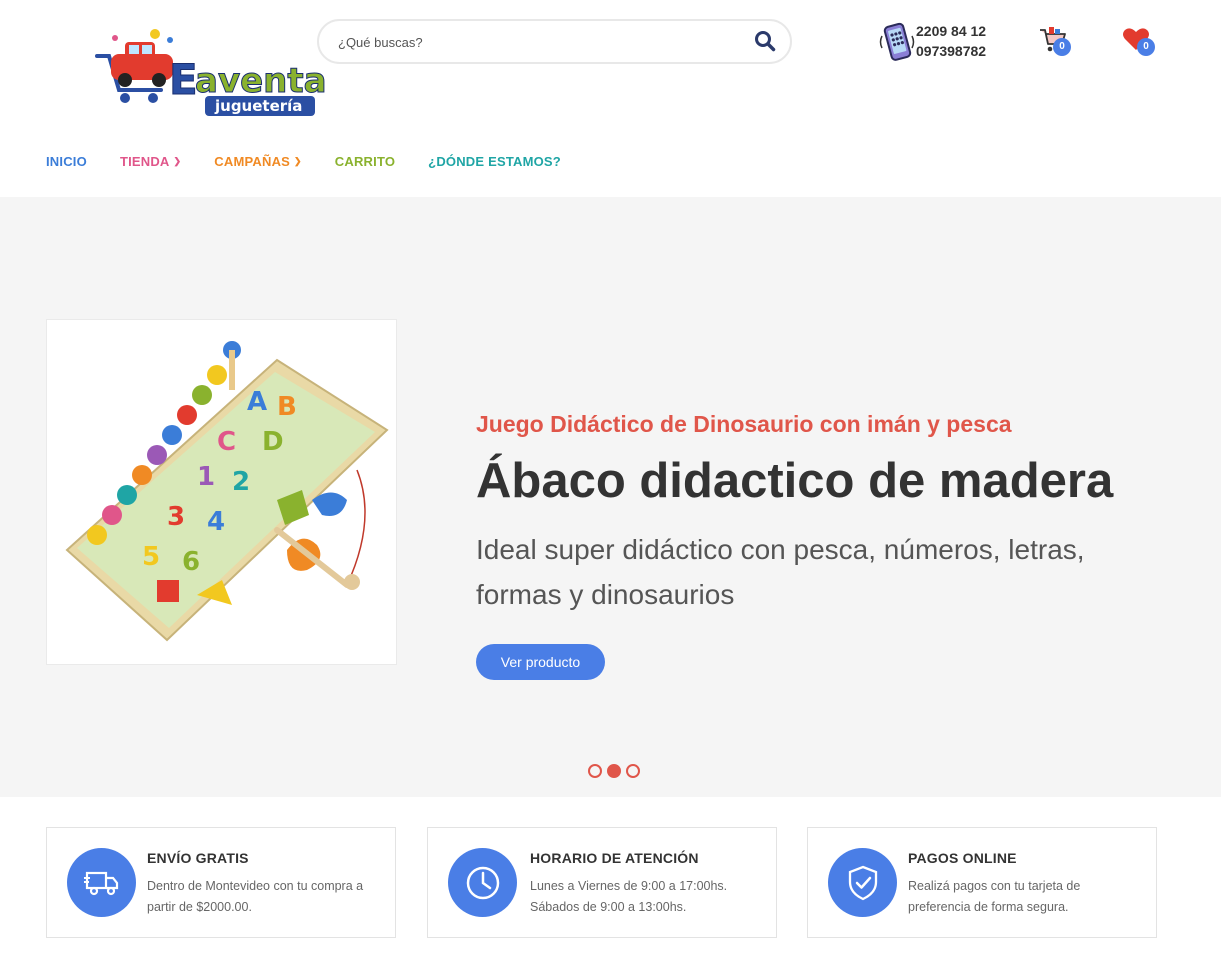 The image size is (1221, 976). I want to click on nav-label: INICIO, so click(66, 161).